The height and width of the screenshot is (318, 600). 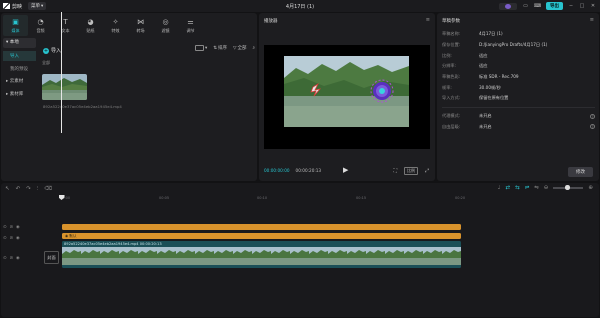 What do you see at coordinates (536, 188) in the screenshot?
I see `preview-axis-icon: ⇋` at bounding box center [536, 188].